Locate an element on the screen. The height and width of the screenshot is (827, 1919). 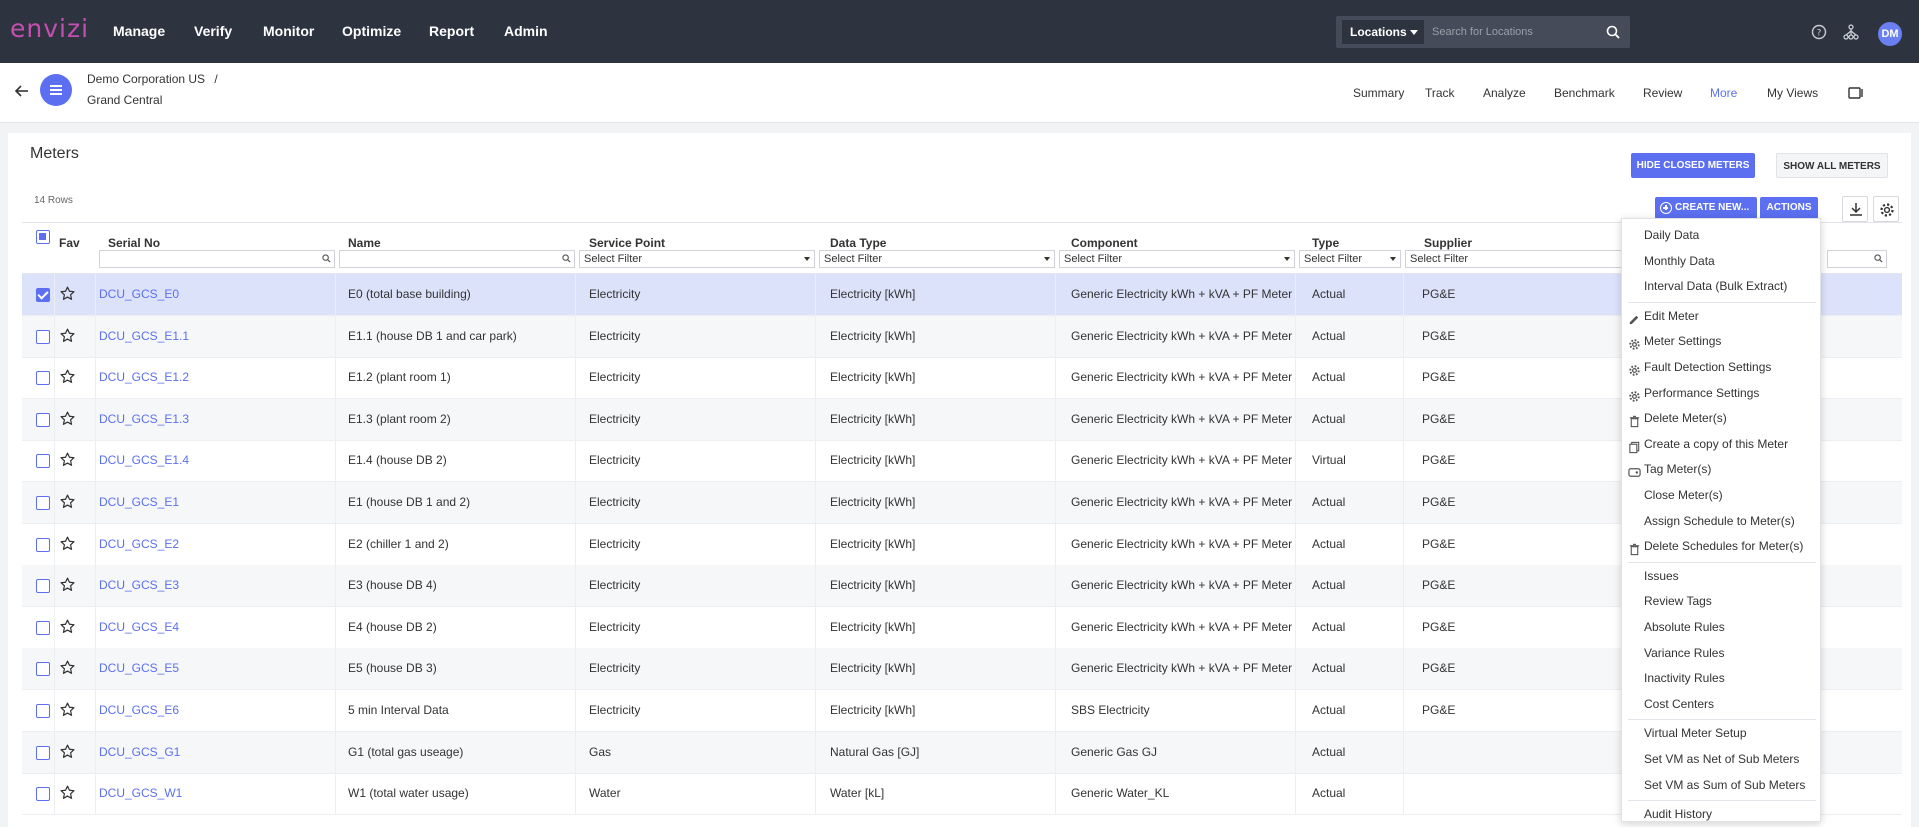
header-name: Name is located at coordinates (364, 243).